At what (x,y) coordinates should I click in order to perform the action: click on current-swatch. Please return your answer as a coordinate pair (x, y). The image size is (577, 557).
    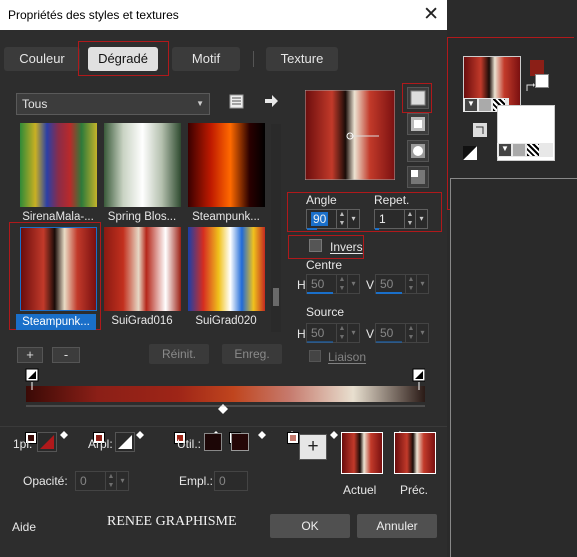
    Looking at the image, I should click on (362, 453).